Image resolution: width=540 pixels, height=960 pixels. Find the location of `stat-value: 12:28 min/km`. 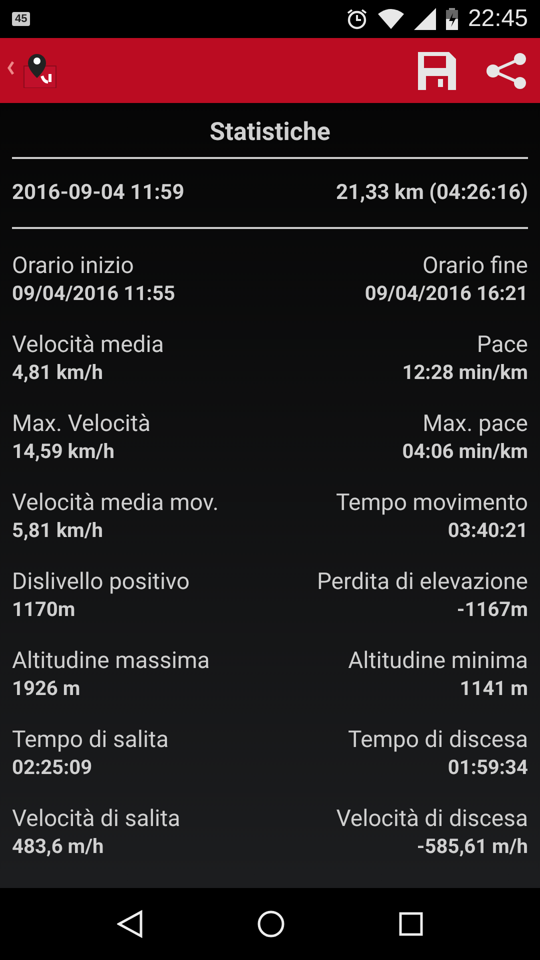

stat-value: 12:28 min/km is located at coordinates (465, 372).